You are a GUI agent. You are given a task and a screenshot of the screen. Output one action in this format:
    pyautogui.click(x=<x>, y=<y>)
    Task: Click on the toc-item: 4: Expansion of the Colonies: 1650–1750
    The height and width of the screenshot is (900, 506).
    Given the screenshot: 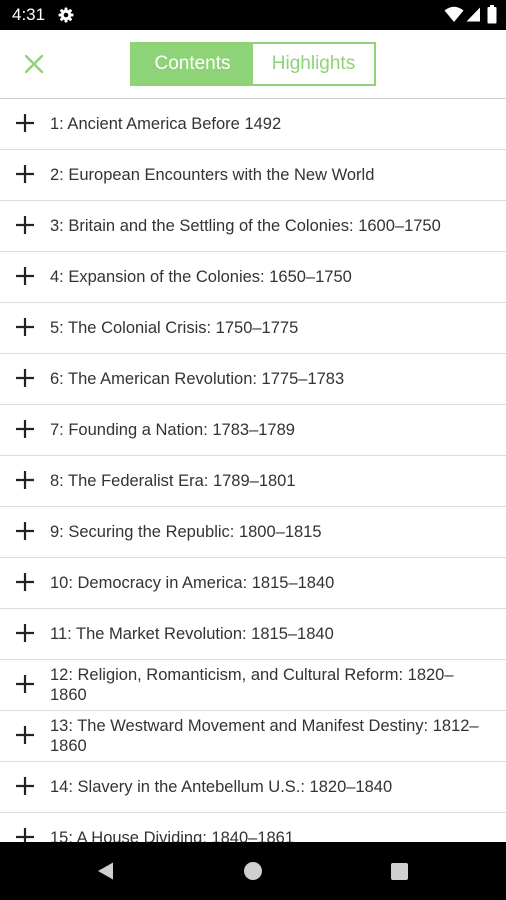 What is the action you would take?
    pyautogui.click(x=253, y=277)
    